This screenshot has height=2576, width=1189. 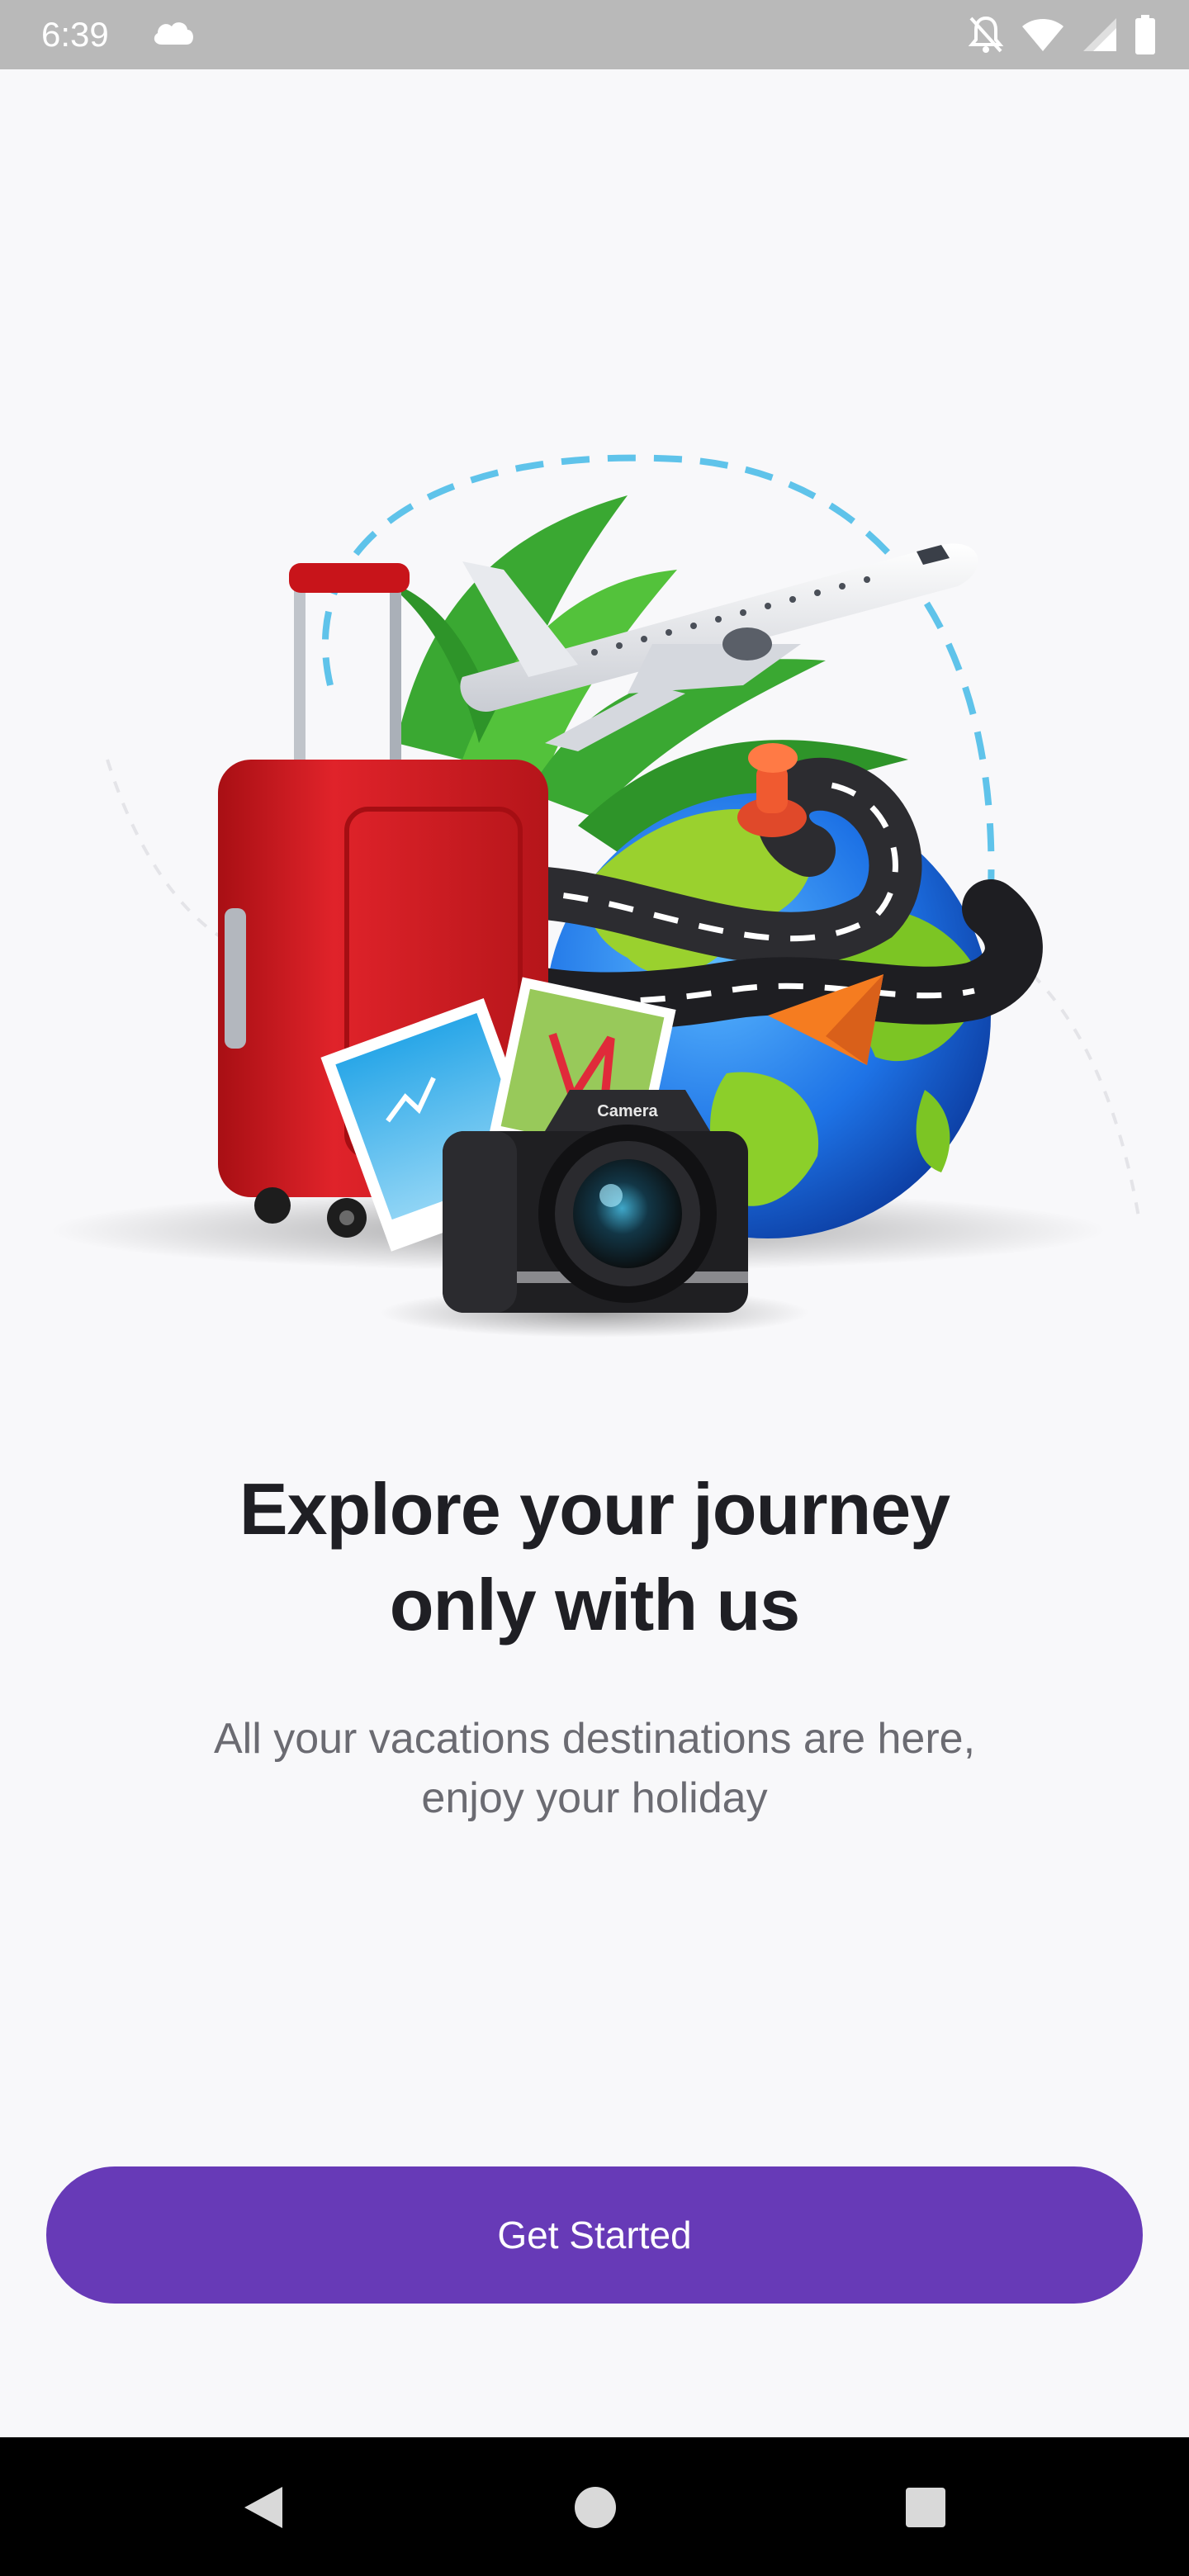 What do you see at coordinates (594, 1509) in the screenshot?
I see `onboarding-title-line1: Explore your journey` at bounding box center [594, 1509].